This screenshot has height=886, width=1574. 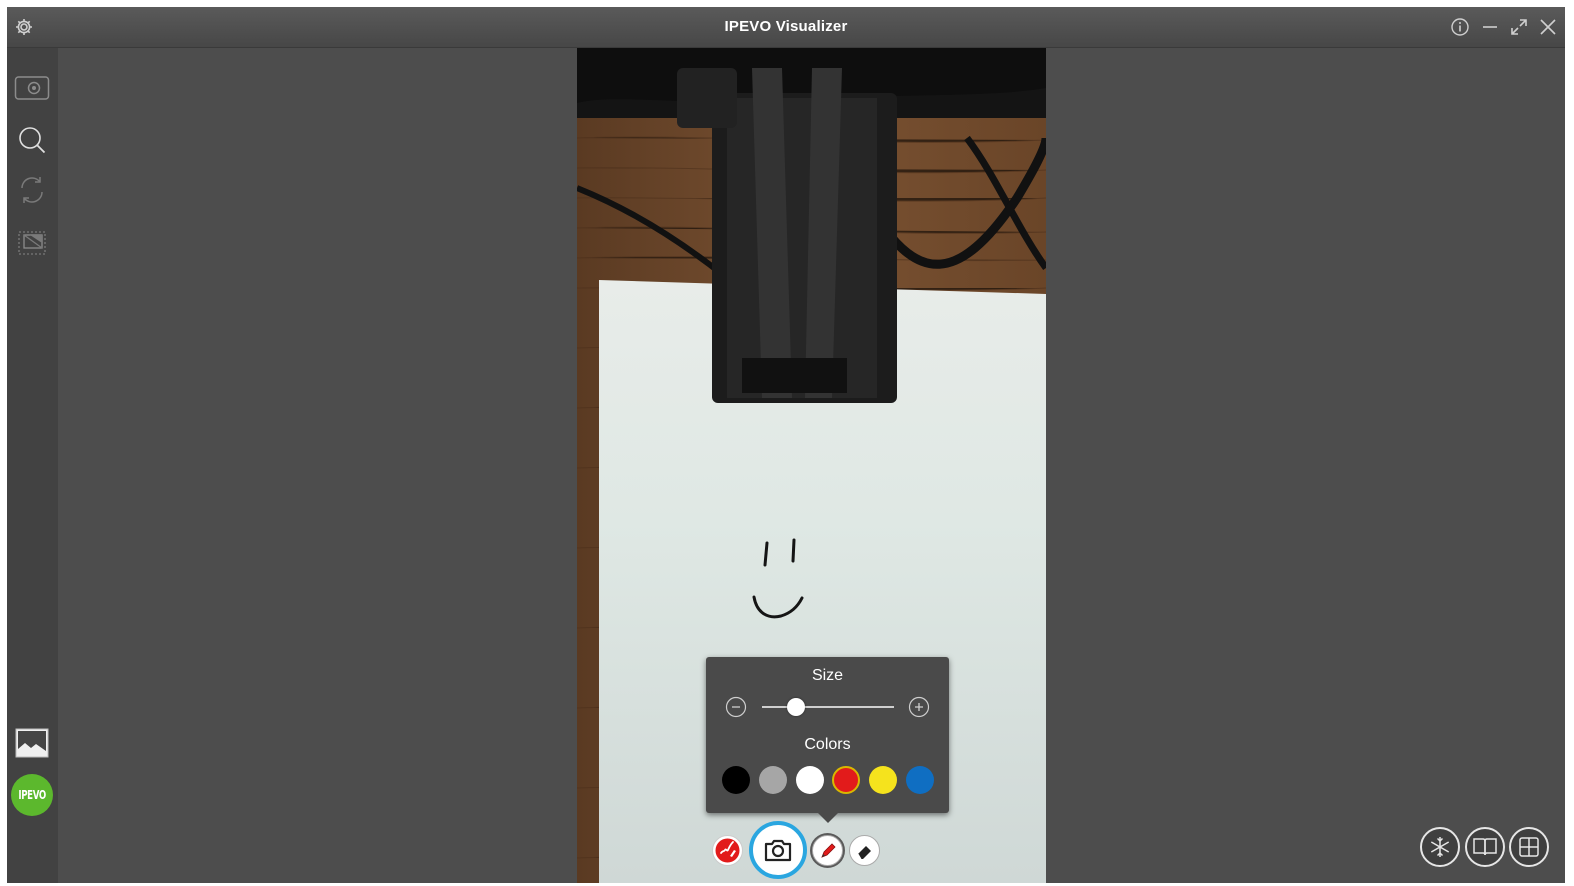 I want to click on camera-icon, so click(x=778, y=850).